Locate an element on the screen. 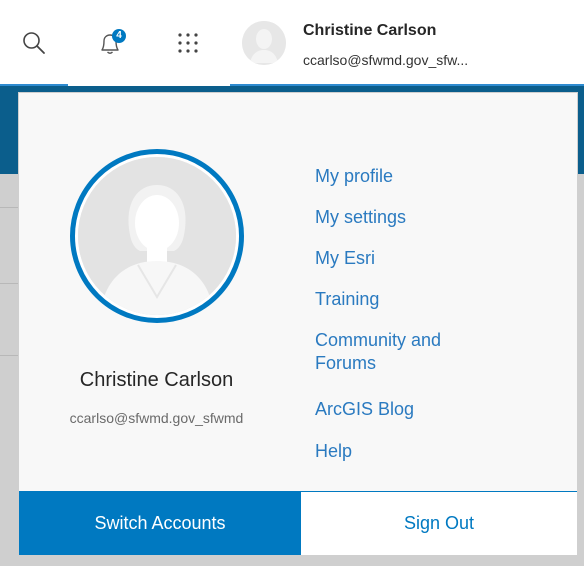 Image resolution: width=584 pixels, height=566 pixels. link-training: Training is located at coordinates (347, 299).